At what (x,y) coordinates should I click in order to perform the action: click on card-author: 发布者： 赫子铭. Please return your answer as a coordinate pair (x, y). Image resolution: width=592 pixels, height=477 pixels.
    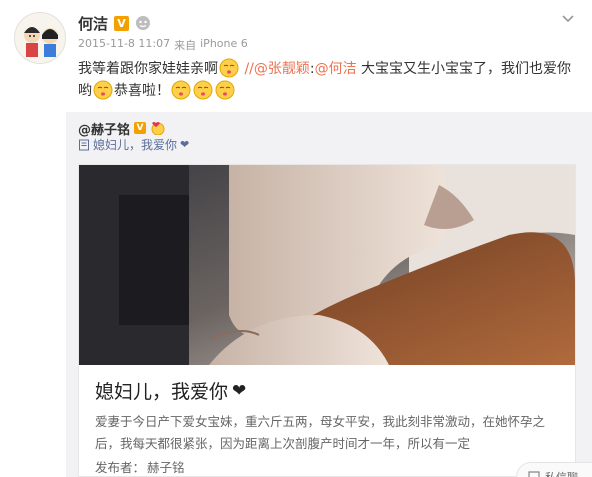
    Looking at the image, I should click on (140, 466).